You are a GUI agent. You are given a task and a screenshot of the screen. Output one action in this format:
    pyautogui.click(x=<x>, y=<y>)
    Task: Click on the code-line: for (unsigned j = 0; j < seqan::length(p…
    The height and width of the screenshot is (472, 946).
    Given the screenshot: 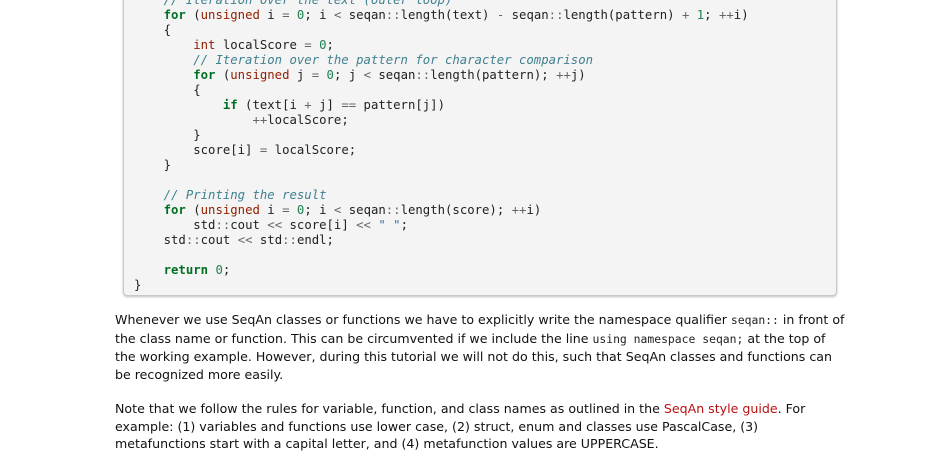 What is the action you would take?
    pyautogui.click(x=389, y=75)
    